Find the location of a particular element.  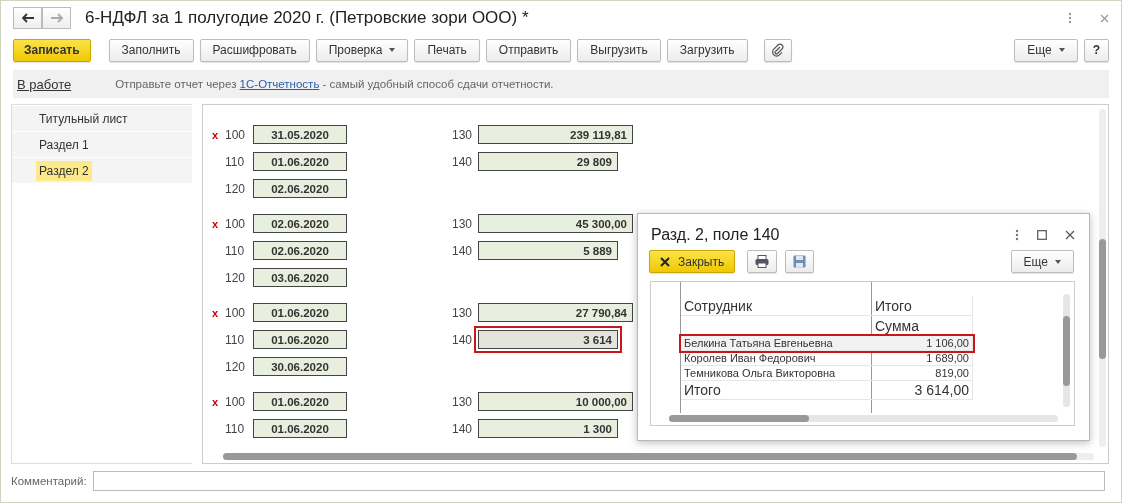

table-cell: 819,00 is located at coordinates (922, 373).